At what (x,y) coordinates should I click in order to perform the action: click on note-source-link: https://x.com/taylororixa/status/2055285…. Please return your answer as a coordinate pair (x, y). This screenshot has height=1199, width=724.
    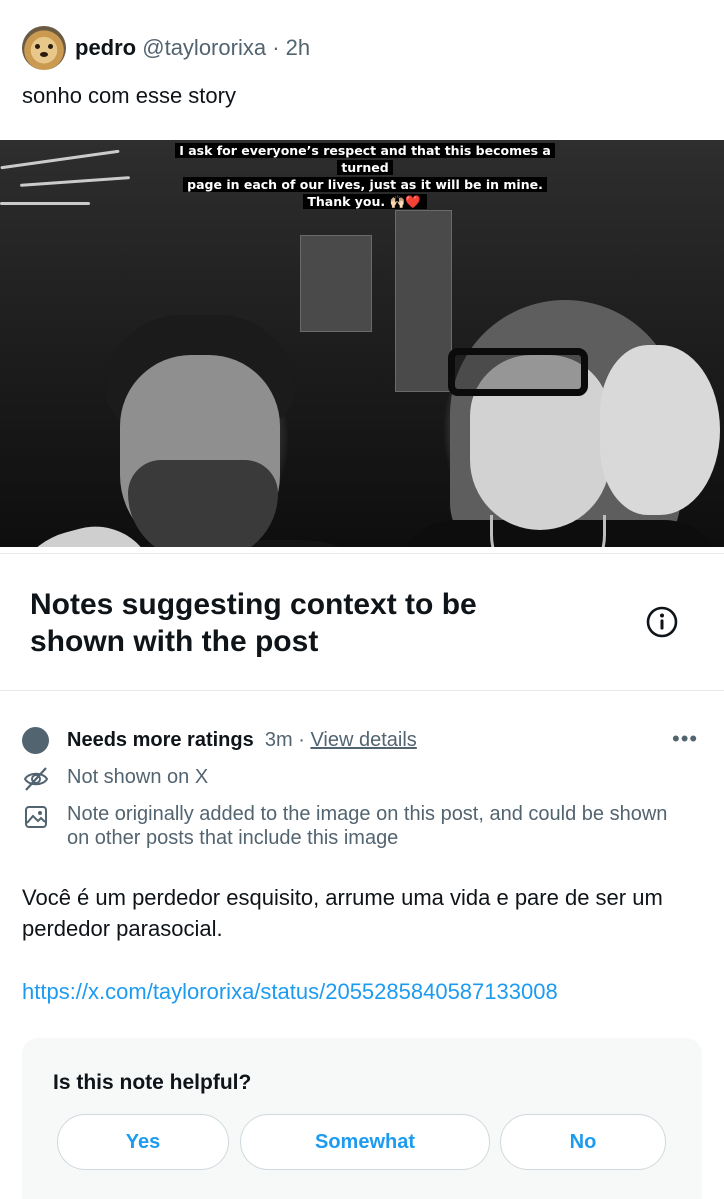
    Looking at the image, I should click on (290, 992).